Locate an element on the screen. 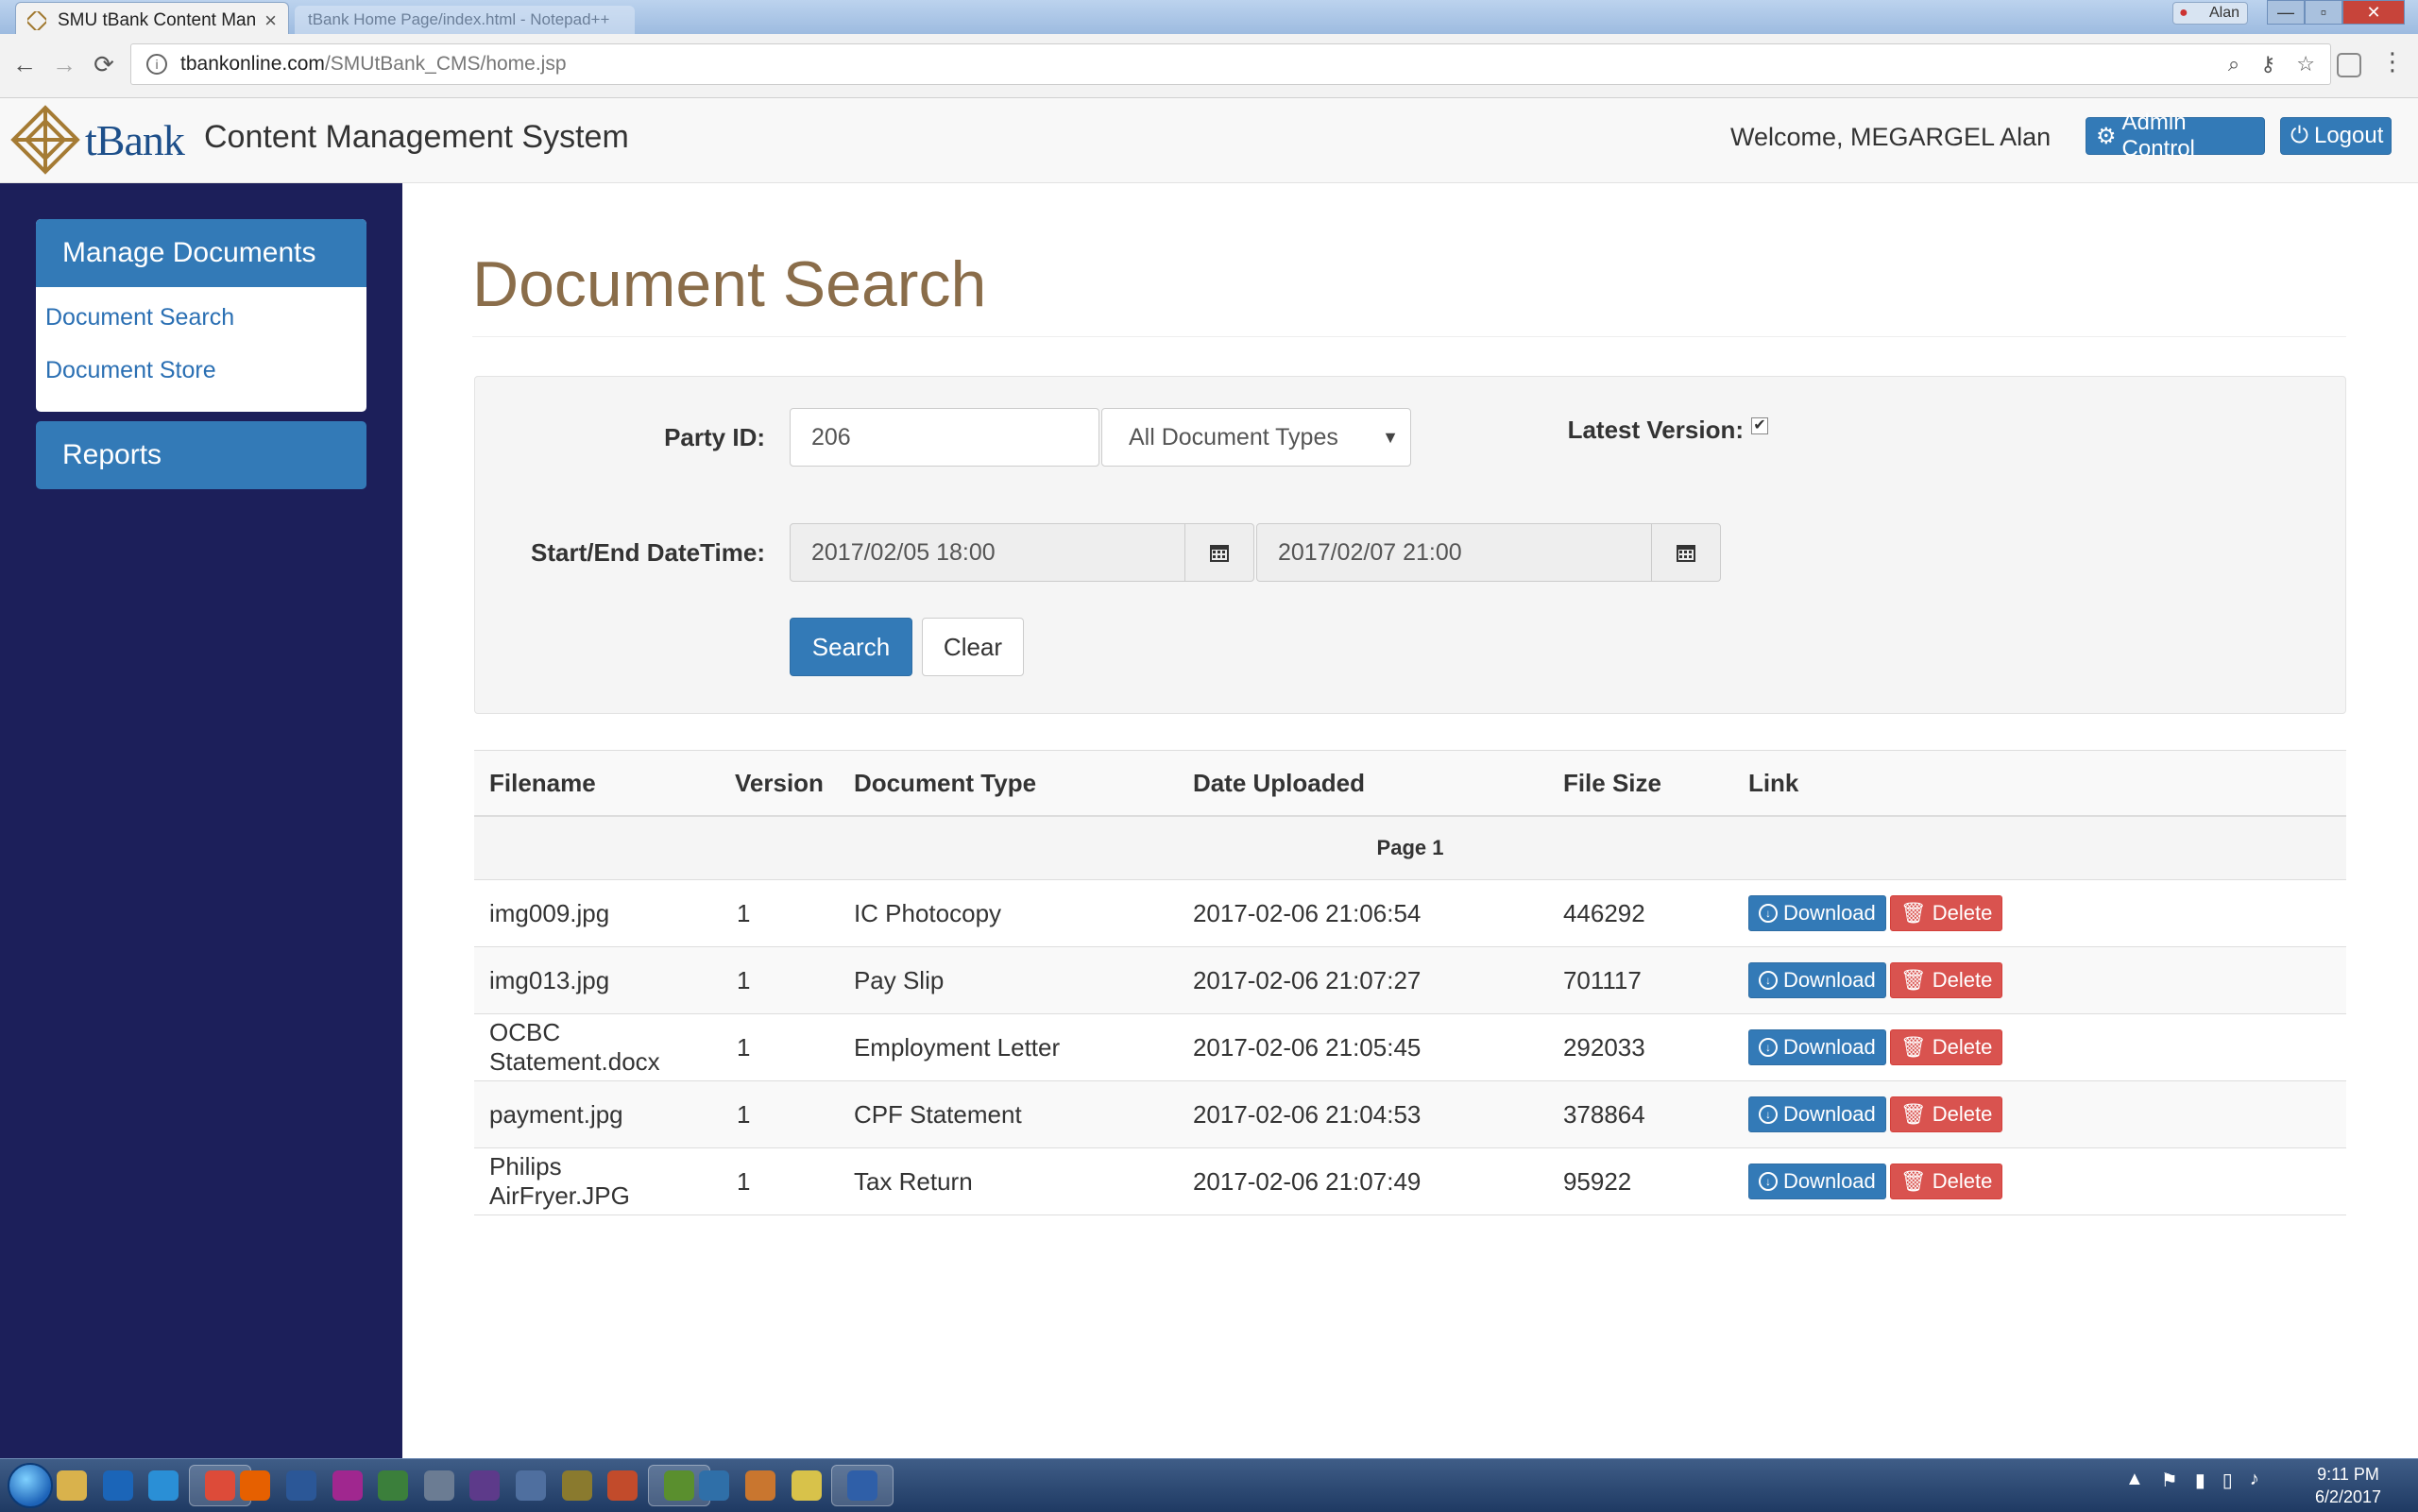  firefox-icon is located at coordinates (255, 1485).